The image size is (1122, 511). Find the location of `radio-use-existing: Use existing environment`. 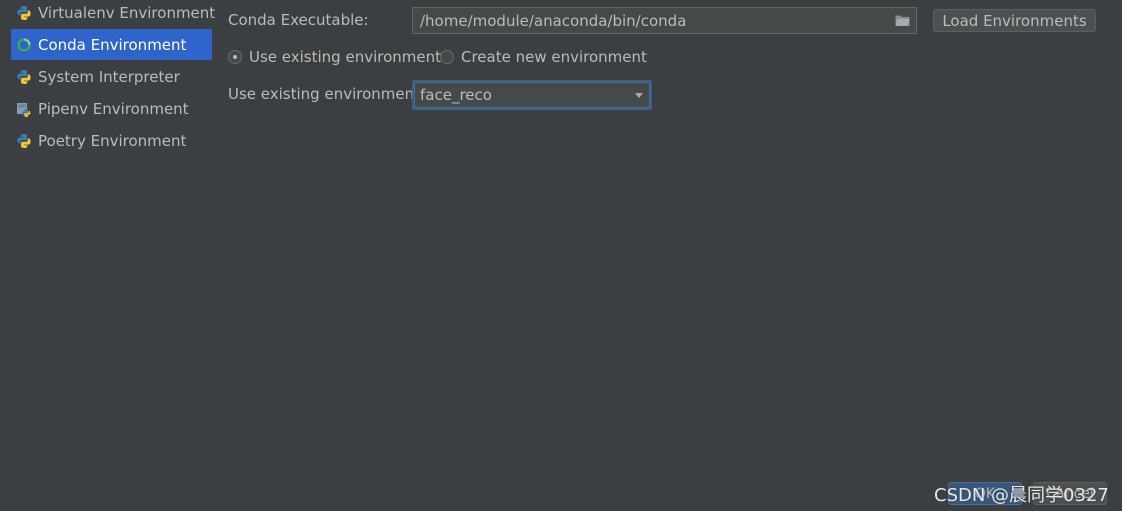

radio-use-existing: Use existing environment is located at coordinates (334, 57).